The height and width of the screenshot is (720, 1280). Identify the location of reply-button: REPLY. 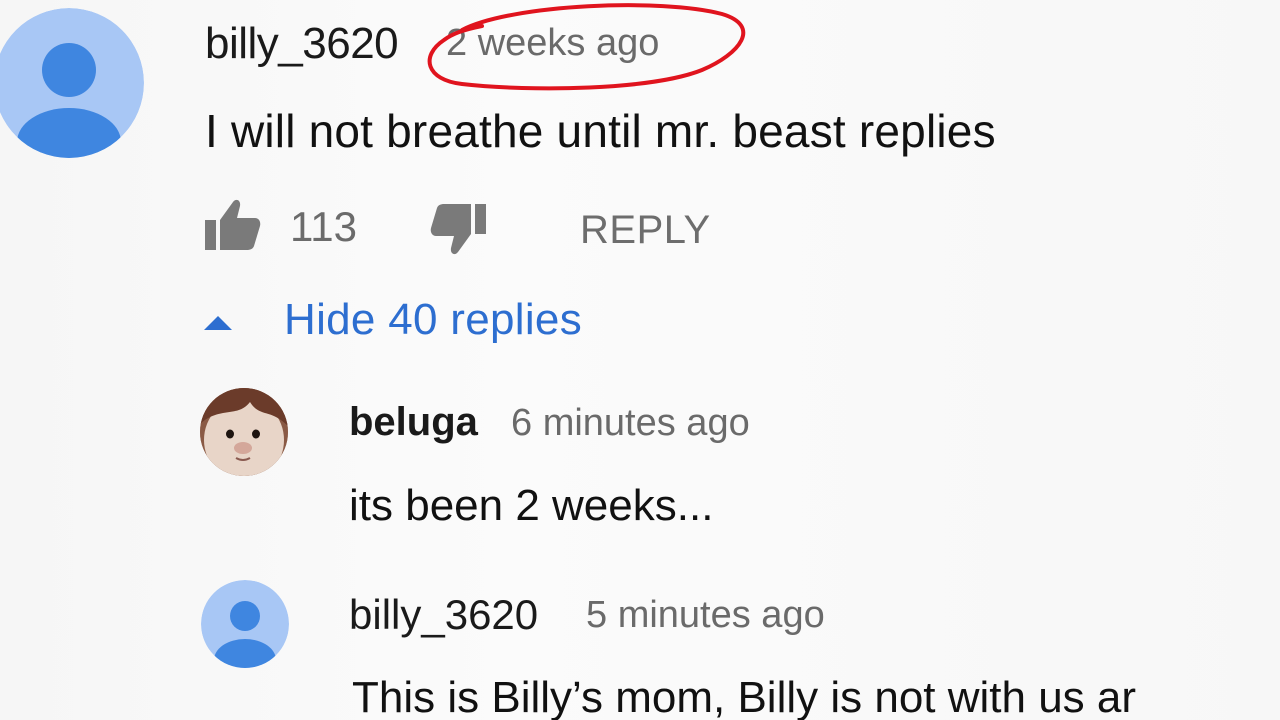
(645, 230).